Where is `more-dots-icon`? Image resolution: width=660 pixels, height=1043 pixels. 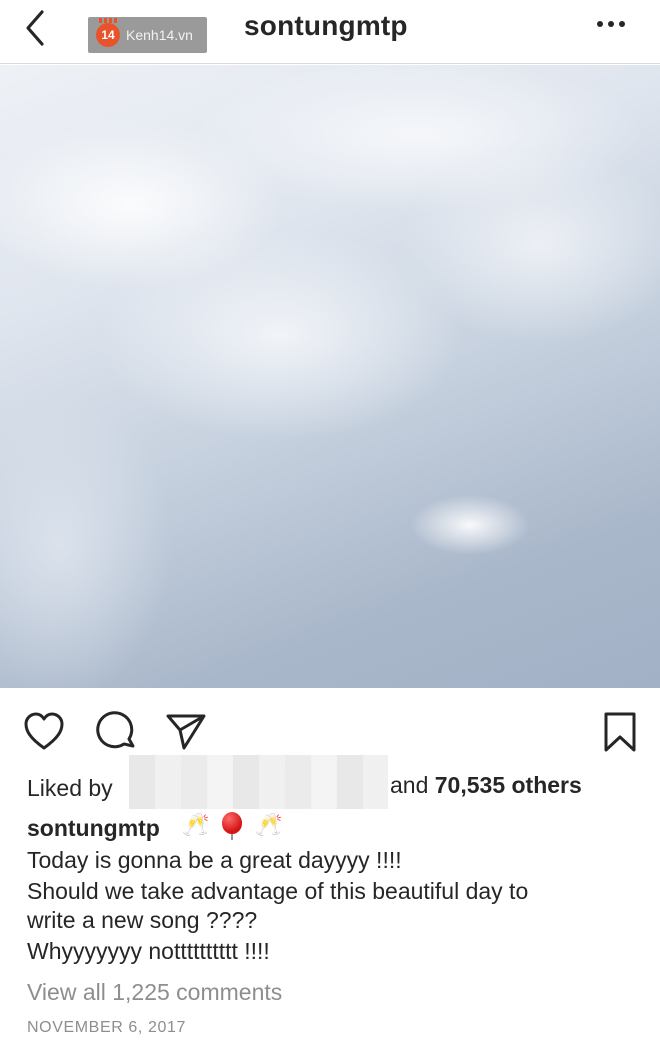
more-dots-icon is located at coordinates (611, 24).